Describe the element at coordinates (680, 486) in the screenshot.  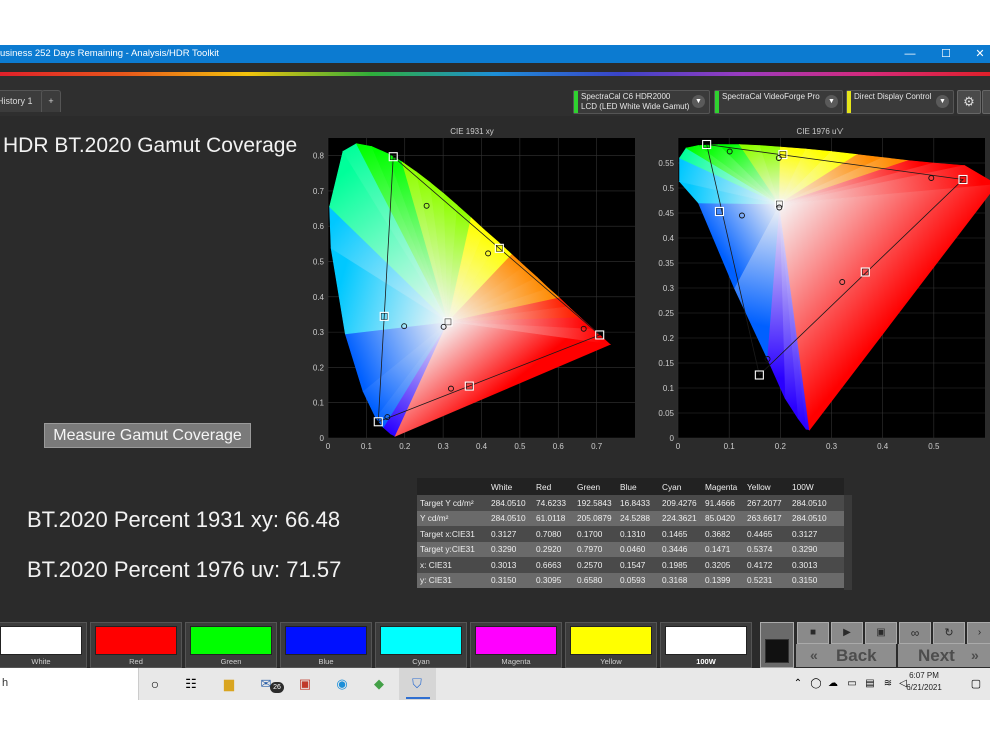
I see `column-header: Cyan` at that location.